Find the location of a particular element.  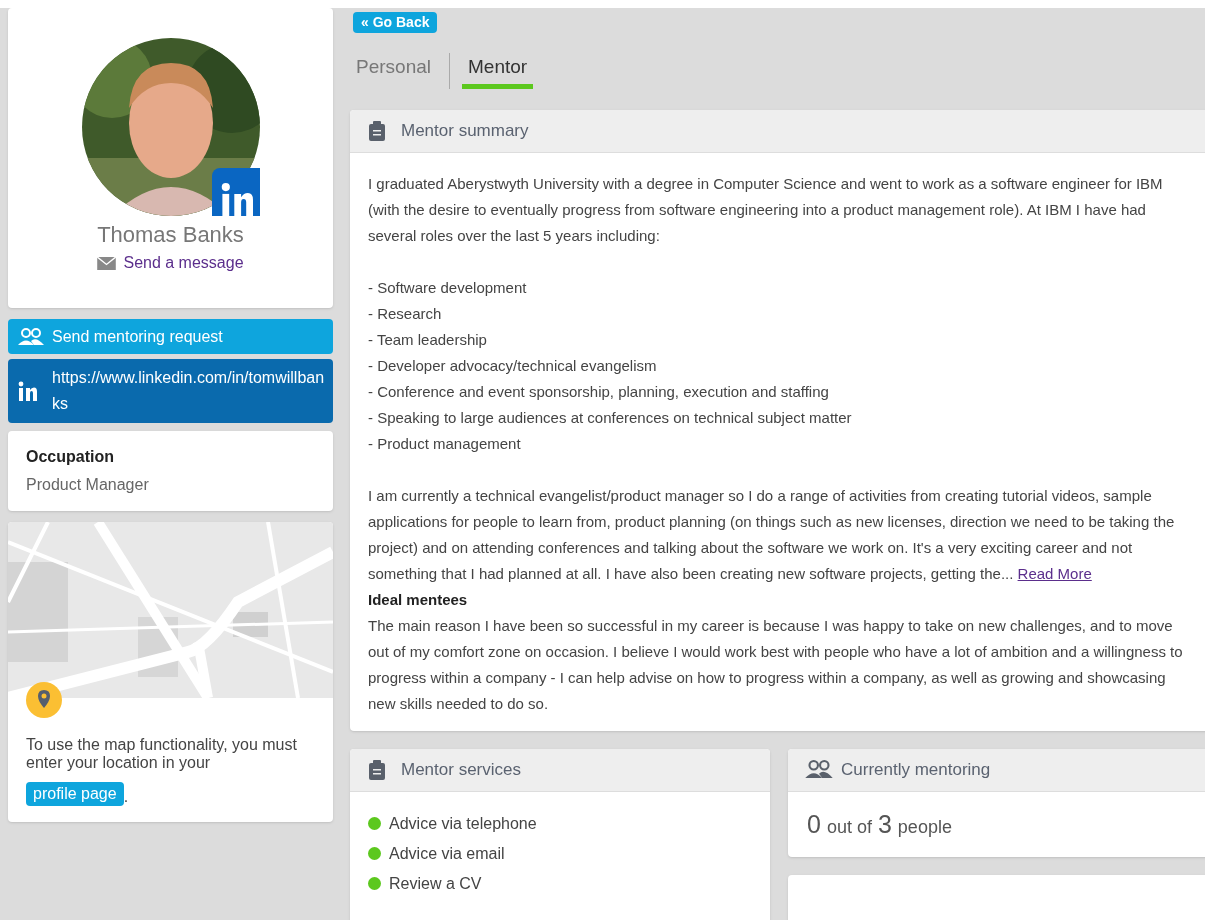

service-item: Review a CV is located at coordinates (435, 883).